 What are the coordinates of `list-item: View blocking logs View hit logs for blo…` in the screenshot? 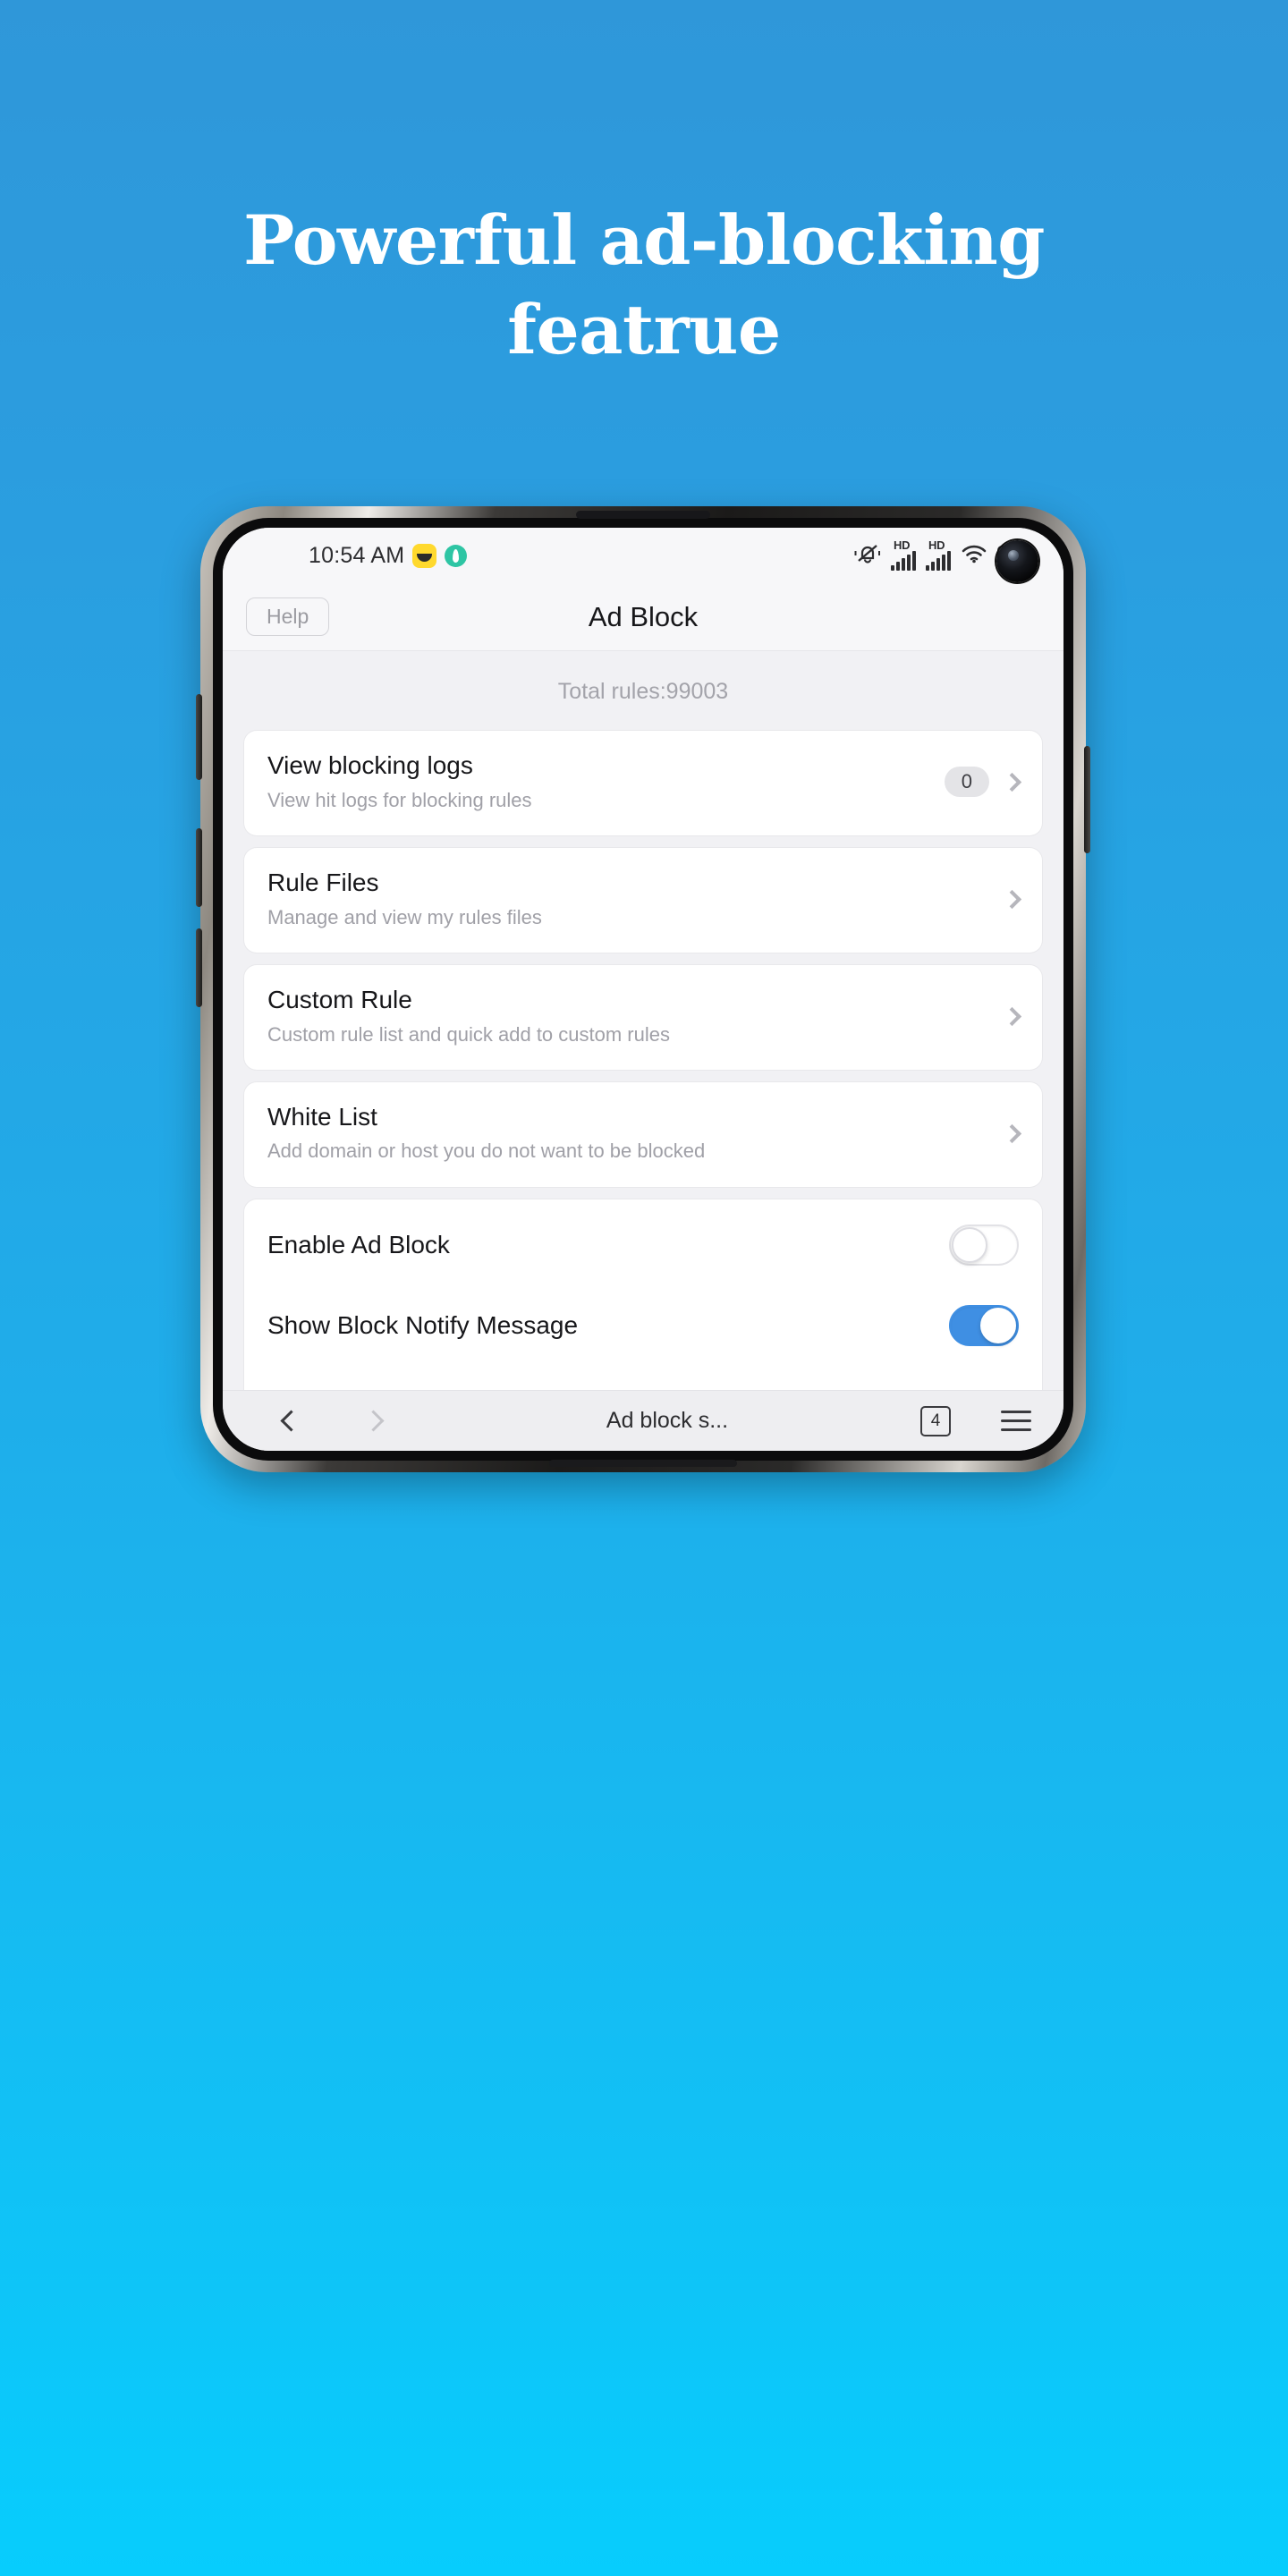 It's located at (643, 783).